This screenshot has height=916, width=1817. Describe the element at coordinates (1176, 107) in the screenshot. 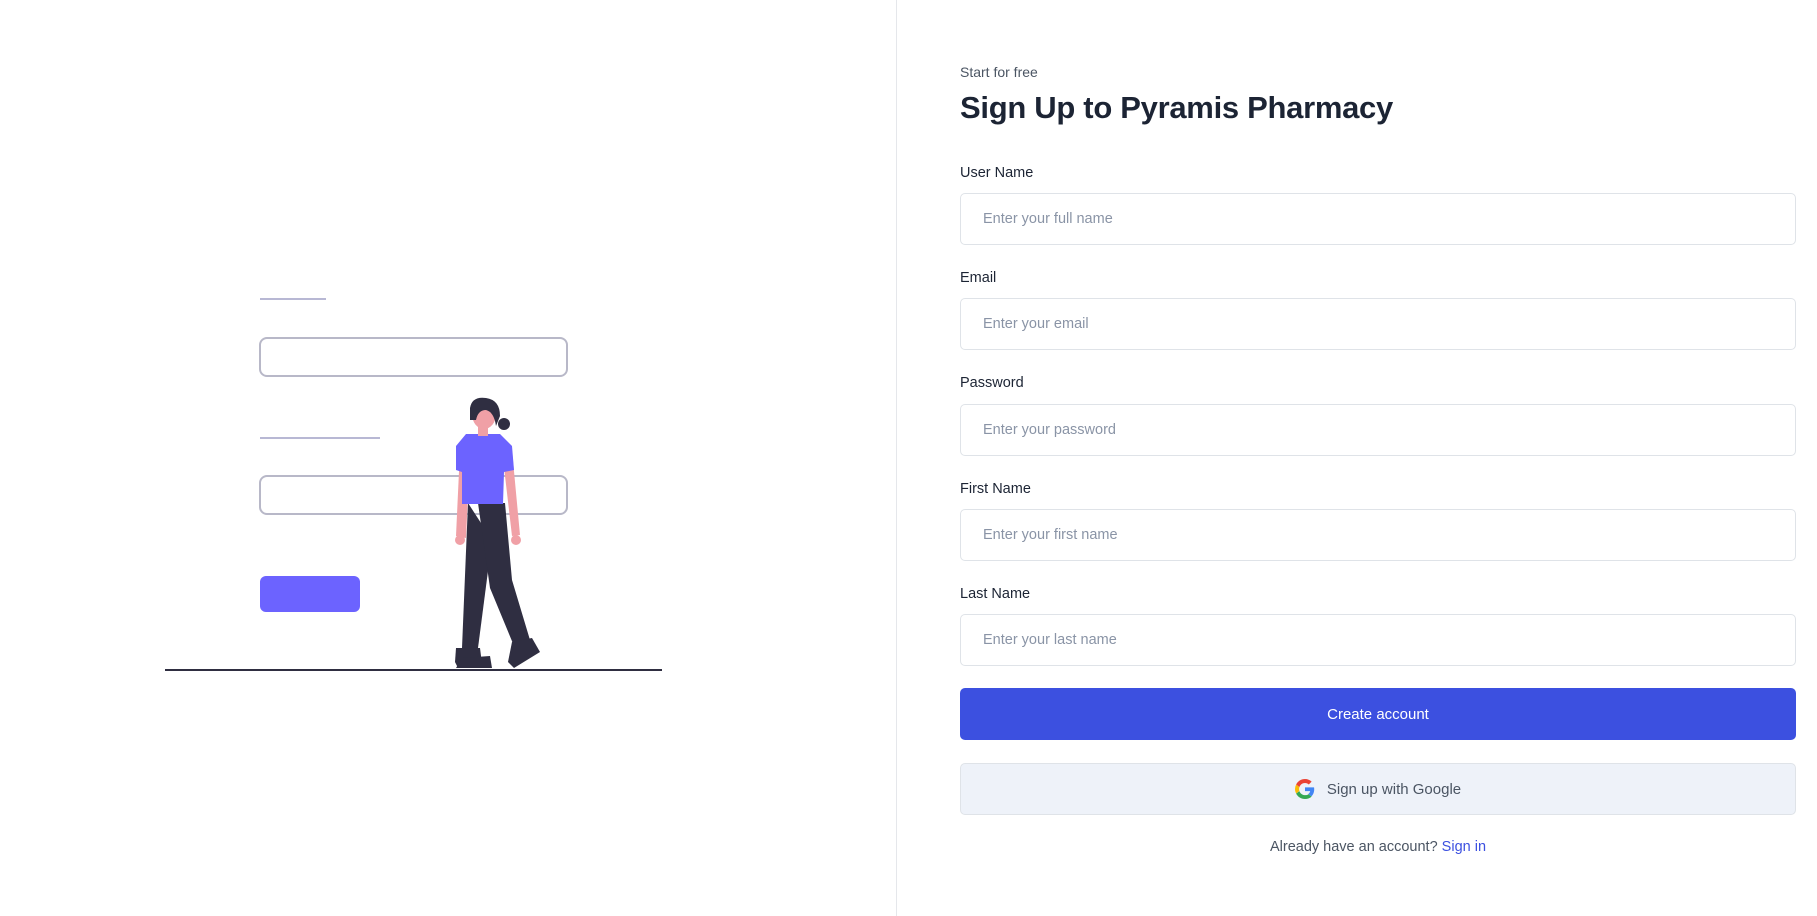

I see `page-title: Sign Up to Pyramis Pharmacy` at that location.